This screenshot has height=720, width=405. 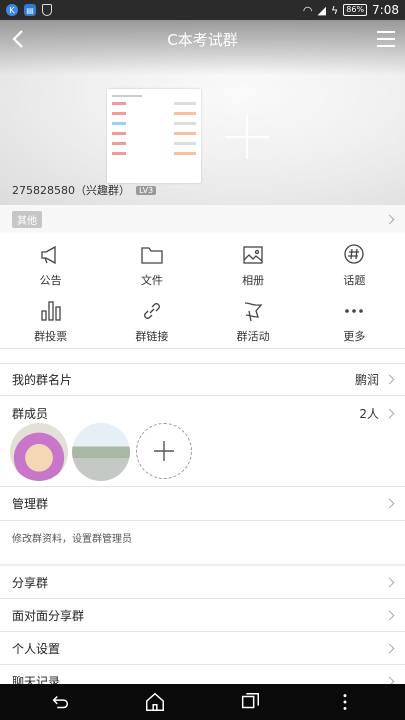 I want to click on row-label: 管理群, so click(x=30, y=504).